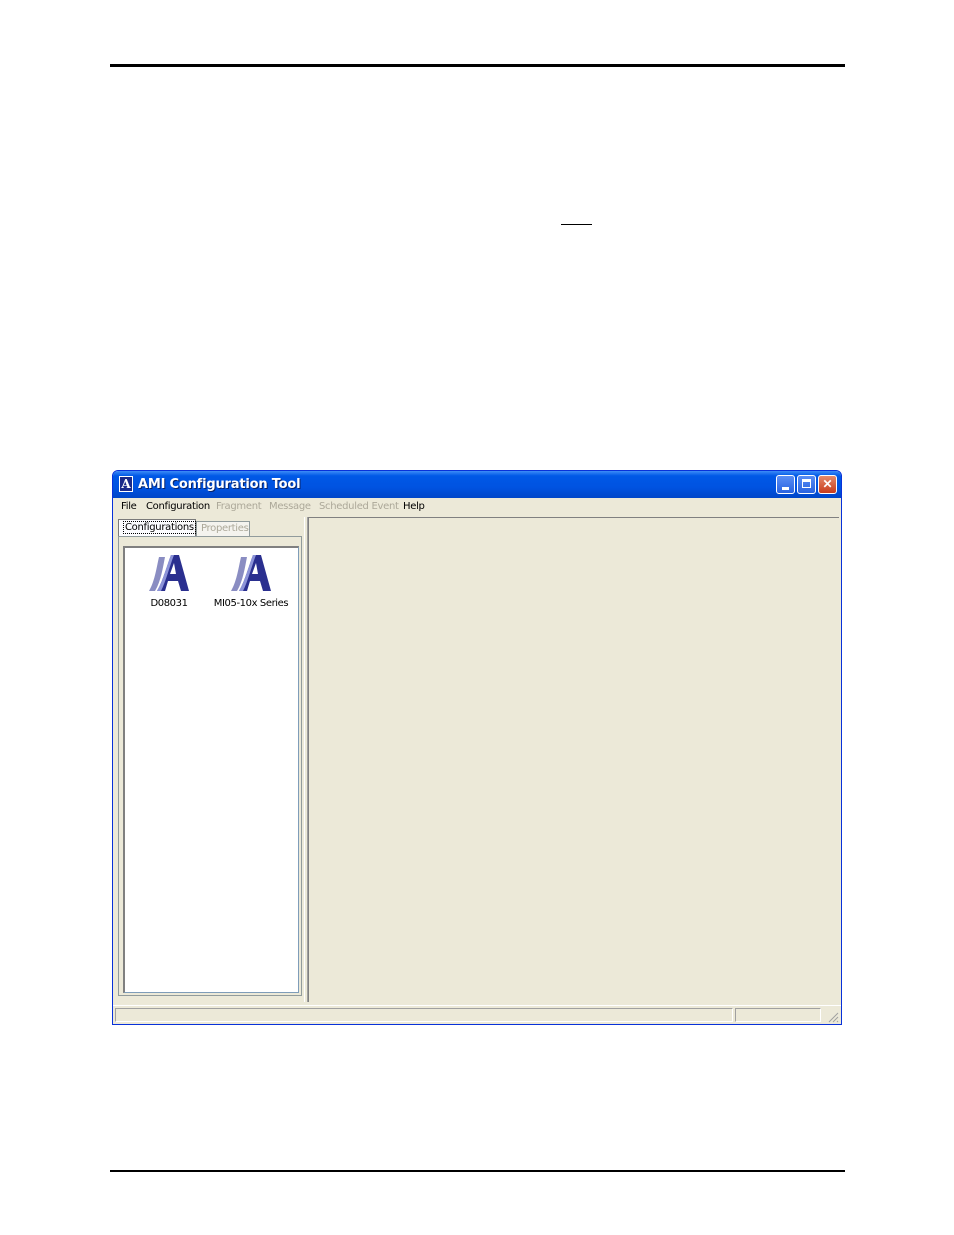 The width and height of the screenshot is (954, 1235). Describe the element at coordinates (239, 506) in the screenshot. I see `menu-fragment: Fragment` at that location.